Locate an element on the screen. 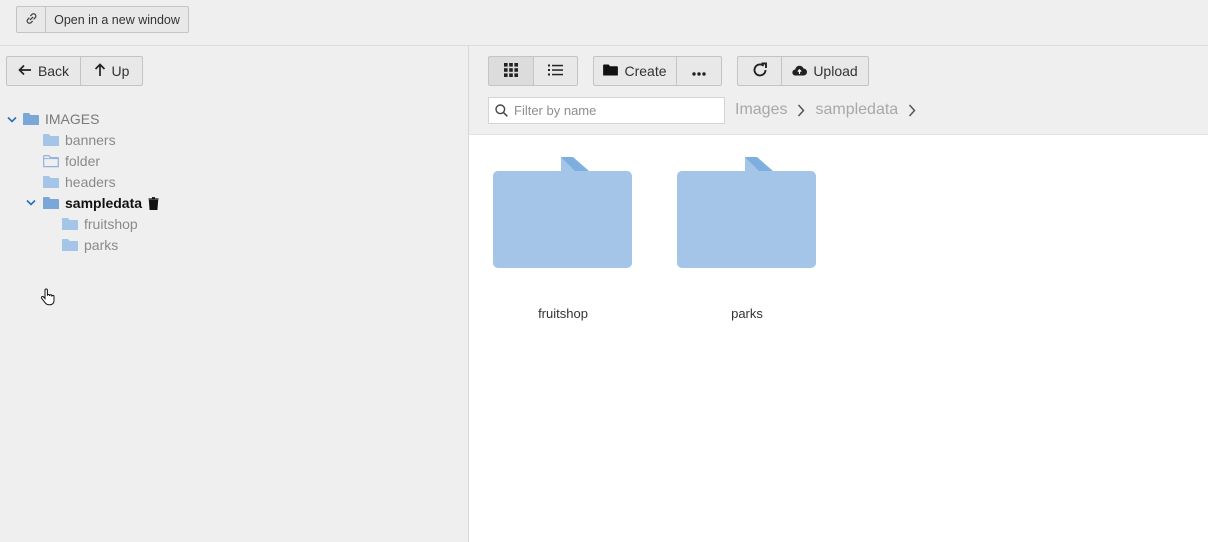 The width and height of the screenshot is (1208, 542). up-button: Up is located at coordinates (112, 71).